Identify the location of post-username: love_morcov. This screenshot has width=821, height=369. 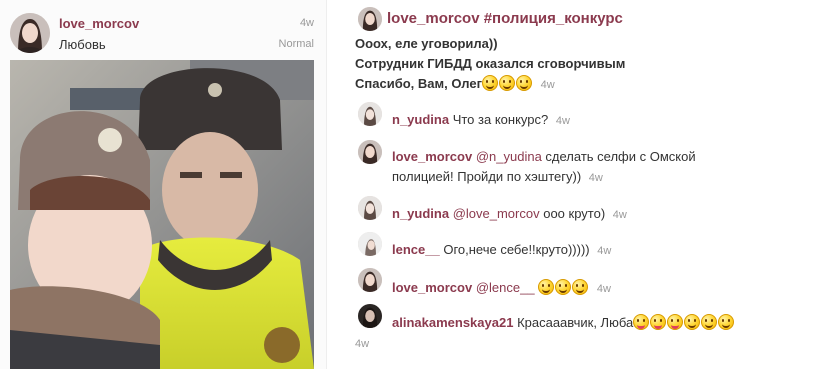
(99, 23).